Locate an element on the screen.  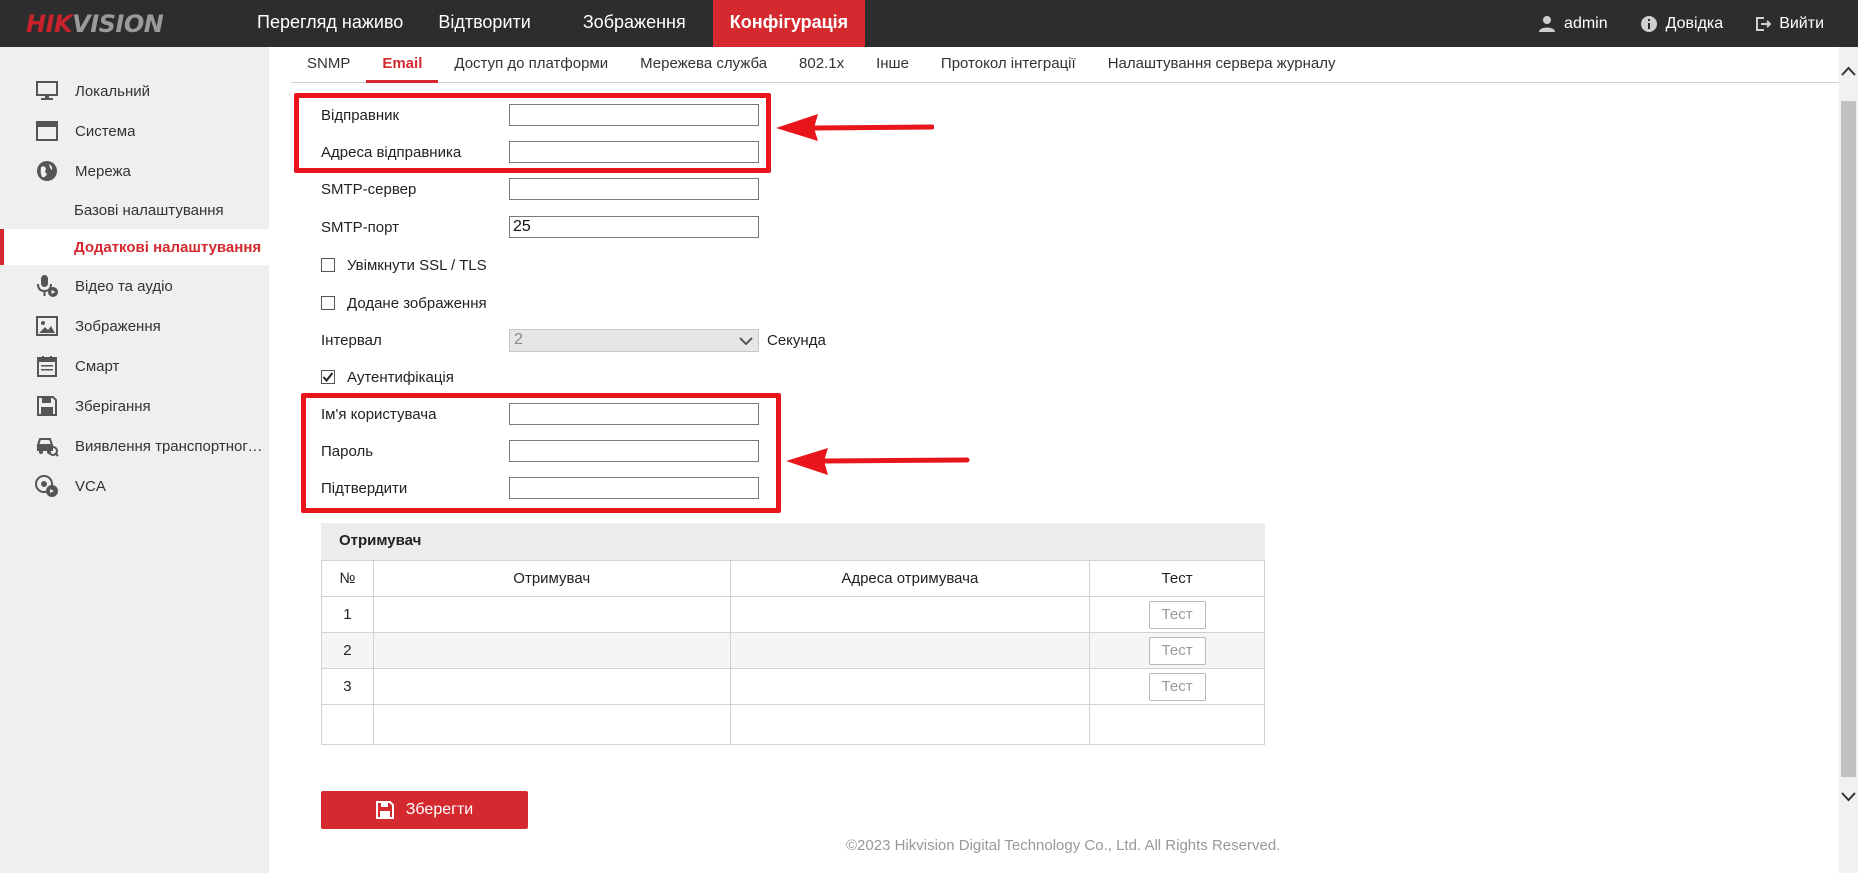
smtp-port-row: SMTP-порт is located at coordinates (540, 227).